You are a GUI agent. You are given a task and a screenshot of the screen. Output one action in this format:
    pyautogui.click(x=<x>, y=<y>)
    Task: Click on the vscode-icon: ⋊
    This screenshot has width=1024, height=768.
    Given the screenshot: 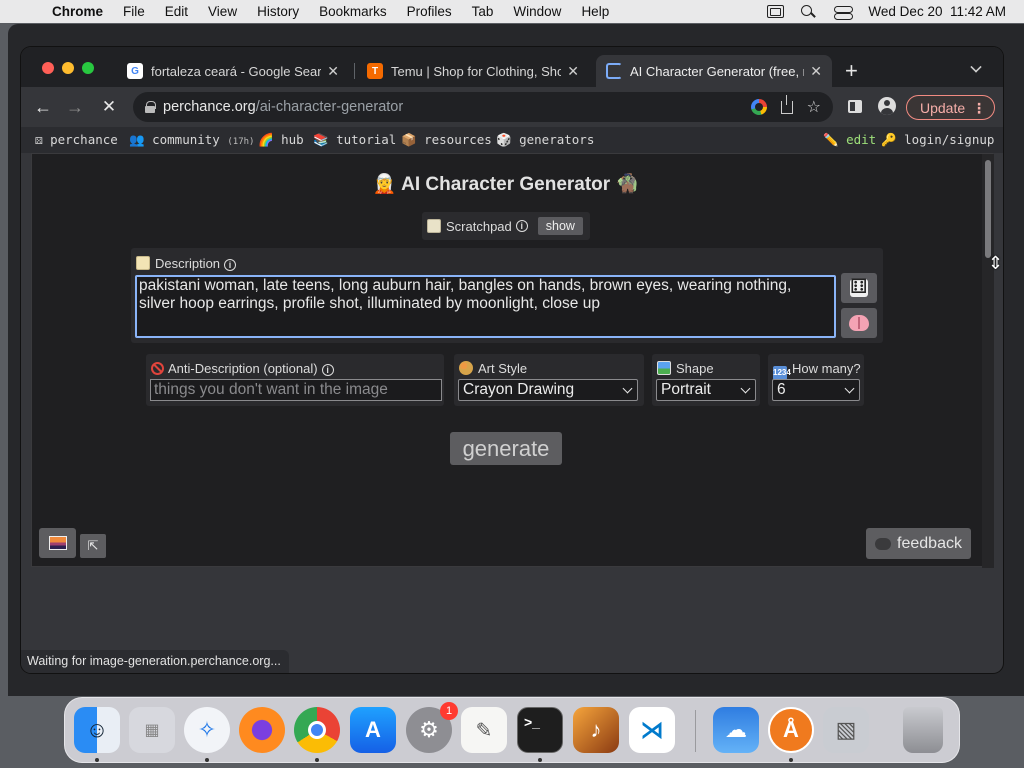 What is the action you would take?
    pyautogui.click(x=652, y=730)
    